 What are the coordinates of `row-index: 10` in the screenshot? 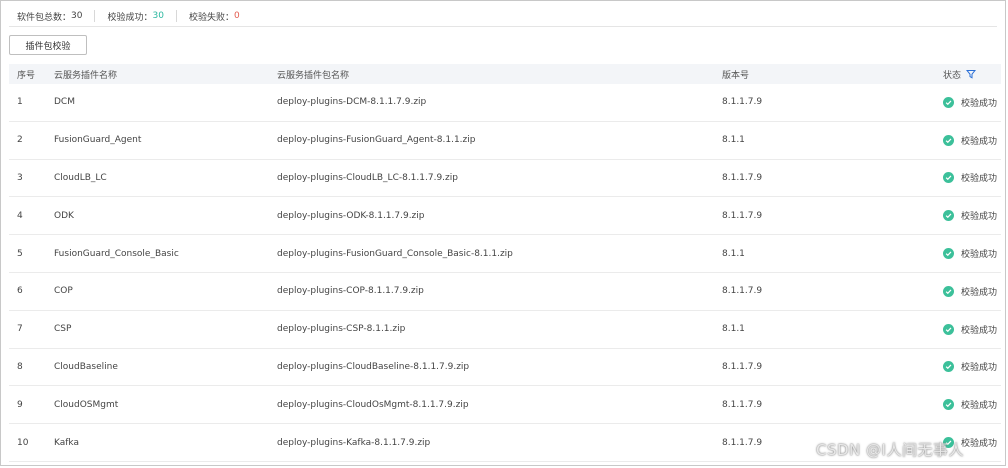 It's located at (23, 442).